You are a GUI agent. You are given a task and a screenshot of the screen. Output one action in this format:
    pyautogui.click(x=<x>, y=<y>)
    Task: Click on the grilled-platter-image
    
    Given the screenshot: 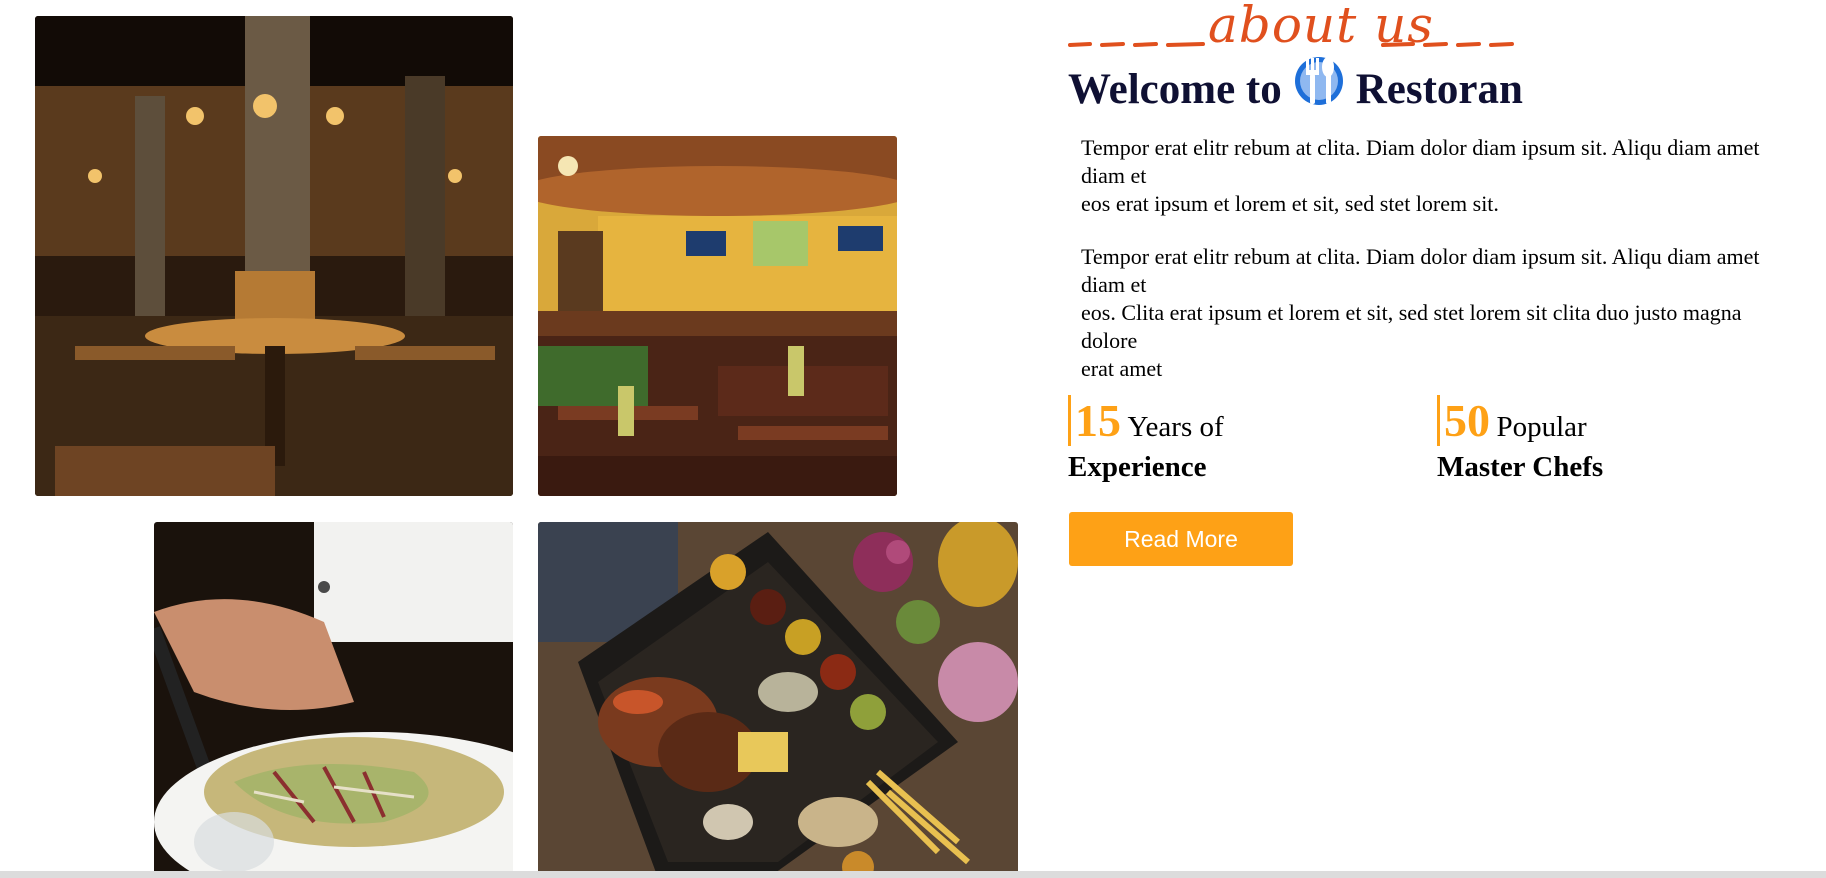 What is the action you would take?
    pyautogui.click(x=778, y=700)
    